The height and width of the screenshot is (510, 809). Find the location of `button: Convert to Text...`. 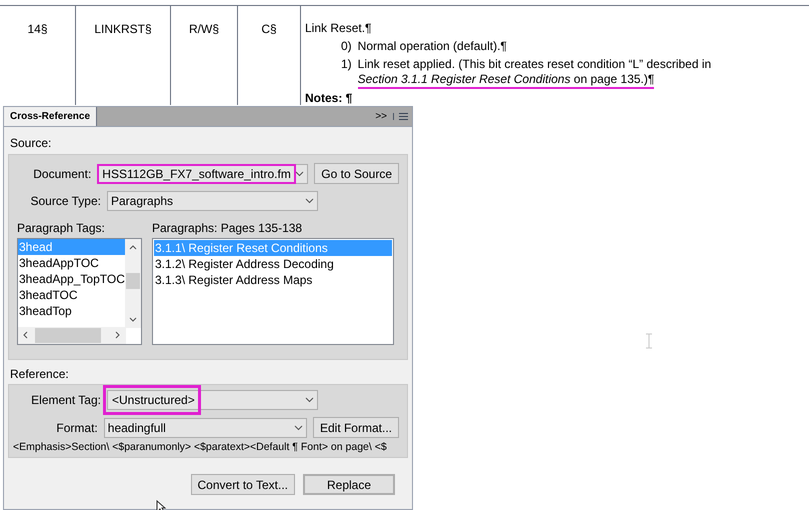

button: Convert to Text... is located at coordinates (242, 484).